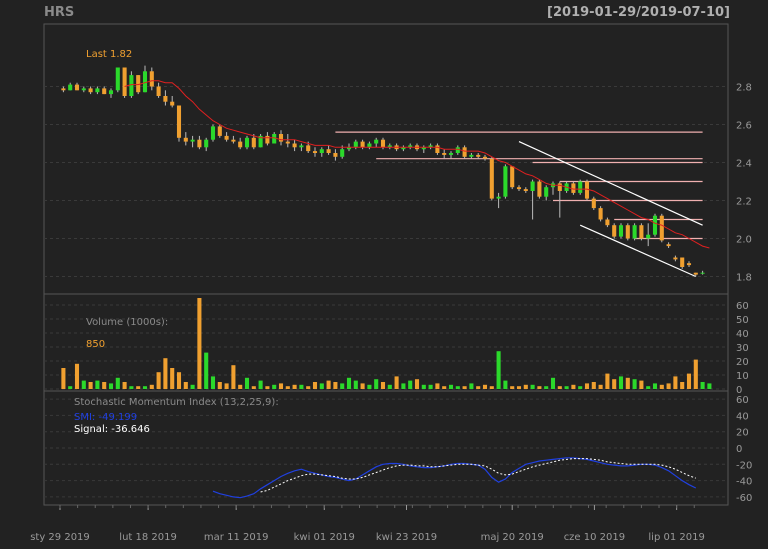 This screenshot has width=768, height=549. What do you see at coordinates (112, 429) in the screenshot?
I see `signal-value-label: Signal: -36.646` at bounding box center [112, 429].